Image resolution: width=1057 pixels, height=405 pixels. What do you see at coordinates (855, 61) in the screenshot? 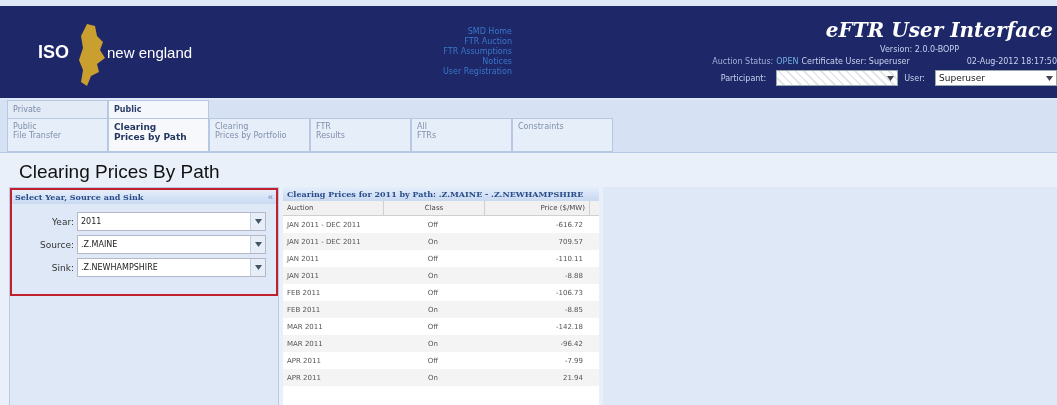
I see `certificate-user: Certificate User: Superuser` at bounding box center [855, 61].